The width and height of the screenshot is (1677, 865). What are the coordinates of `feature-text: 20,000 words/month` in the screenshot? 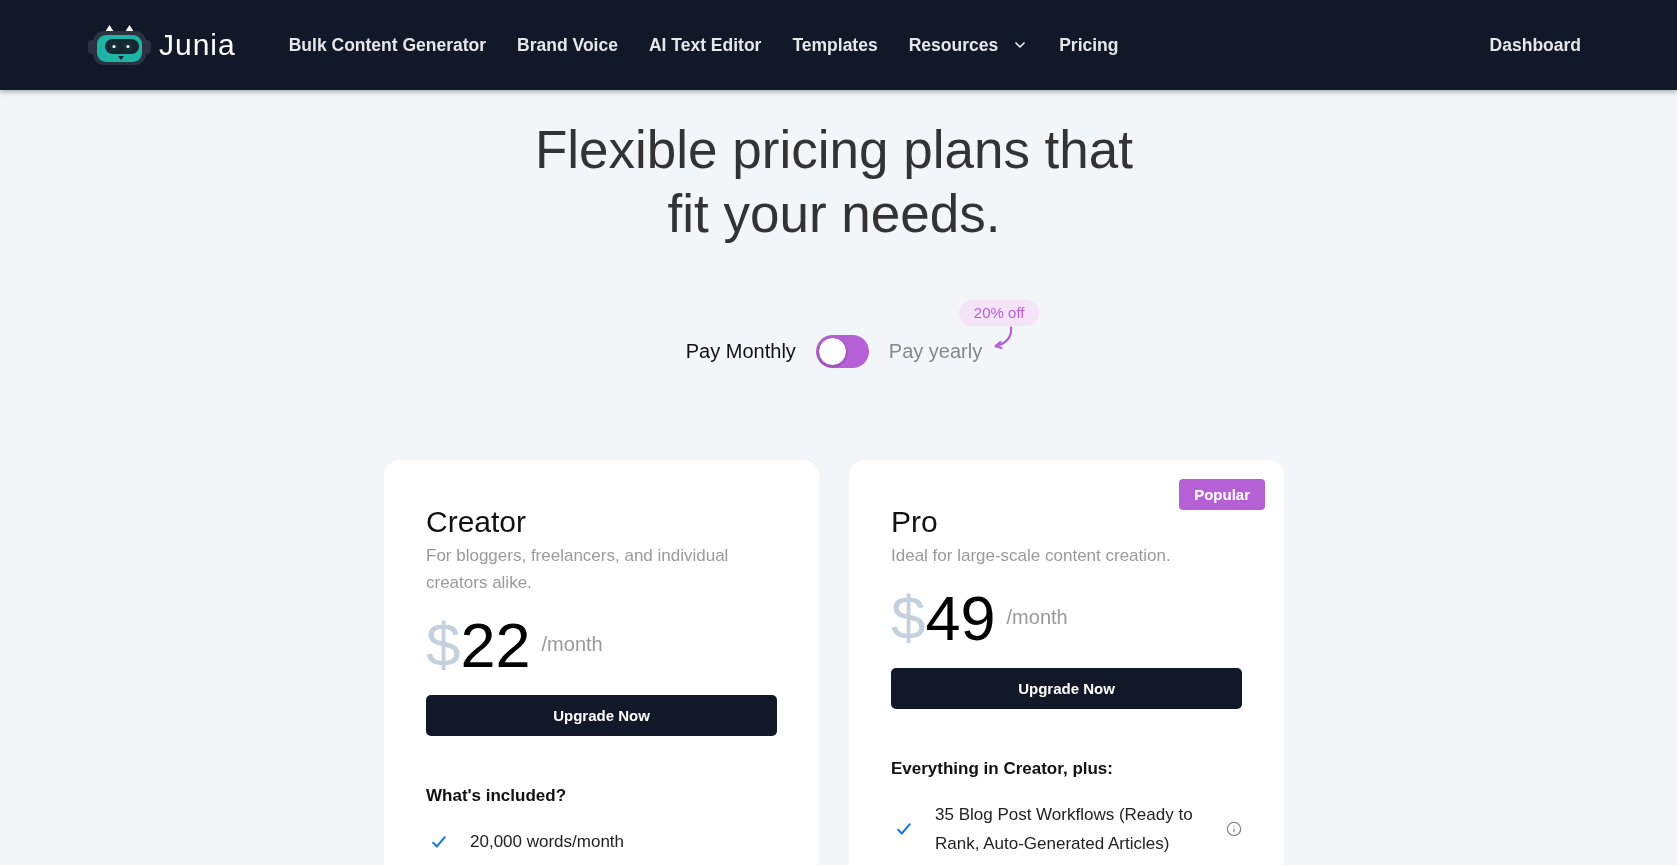 It's located at (548, 842).